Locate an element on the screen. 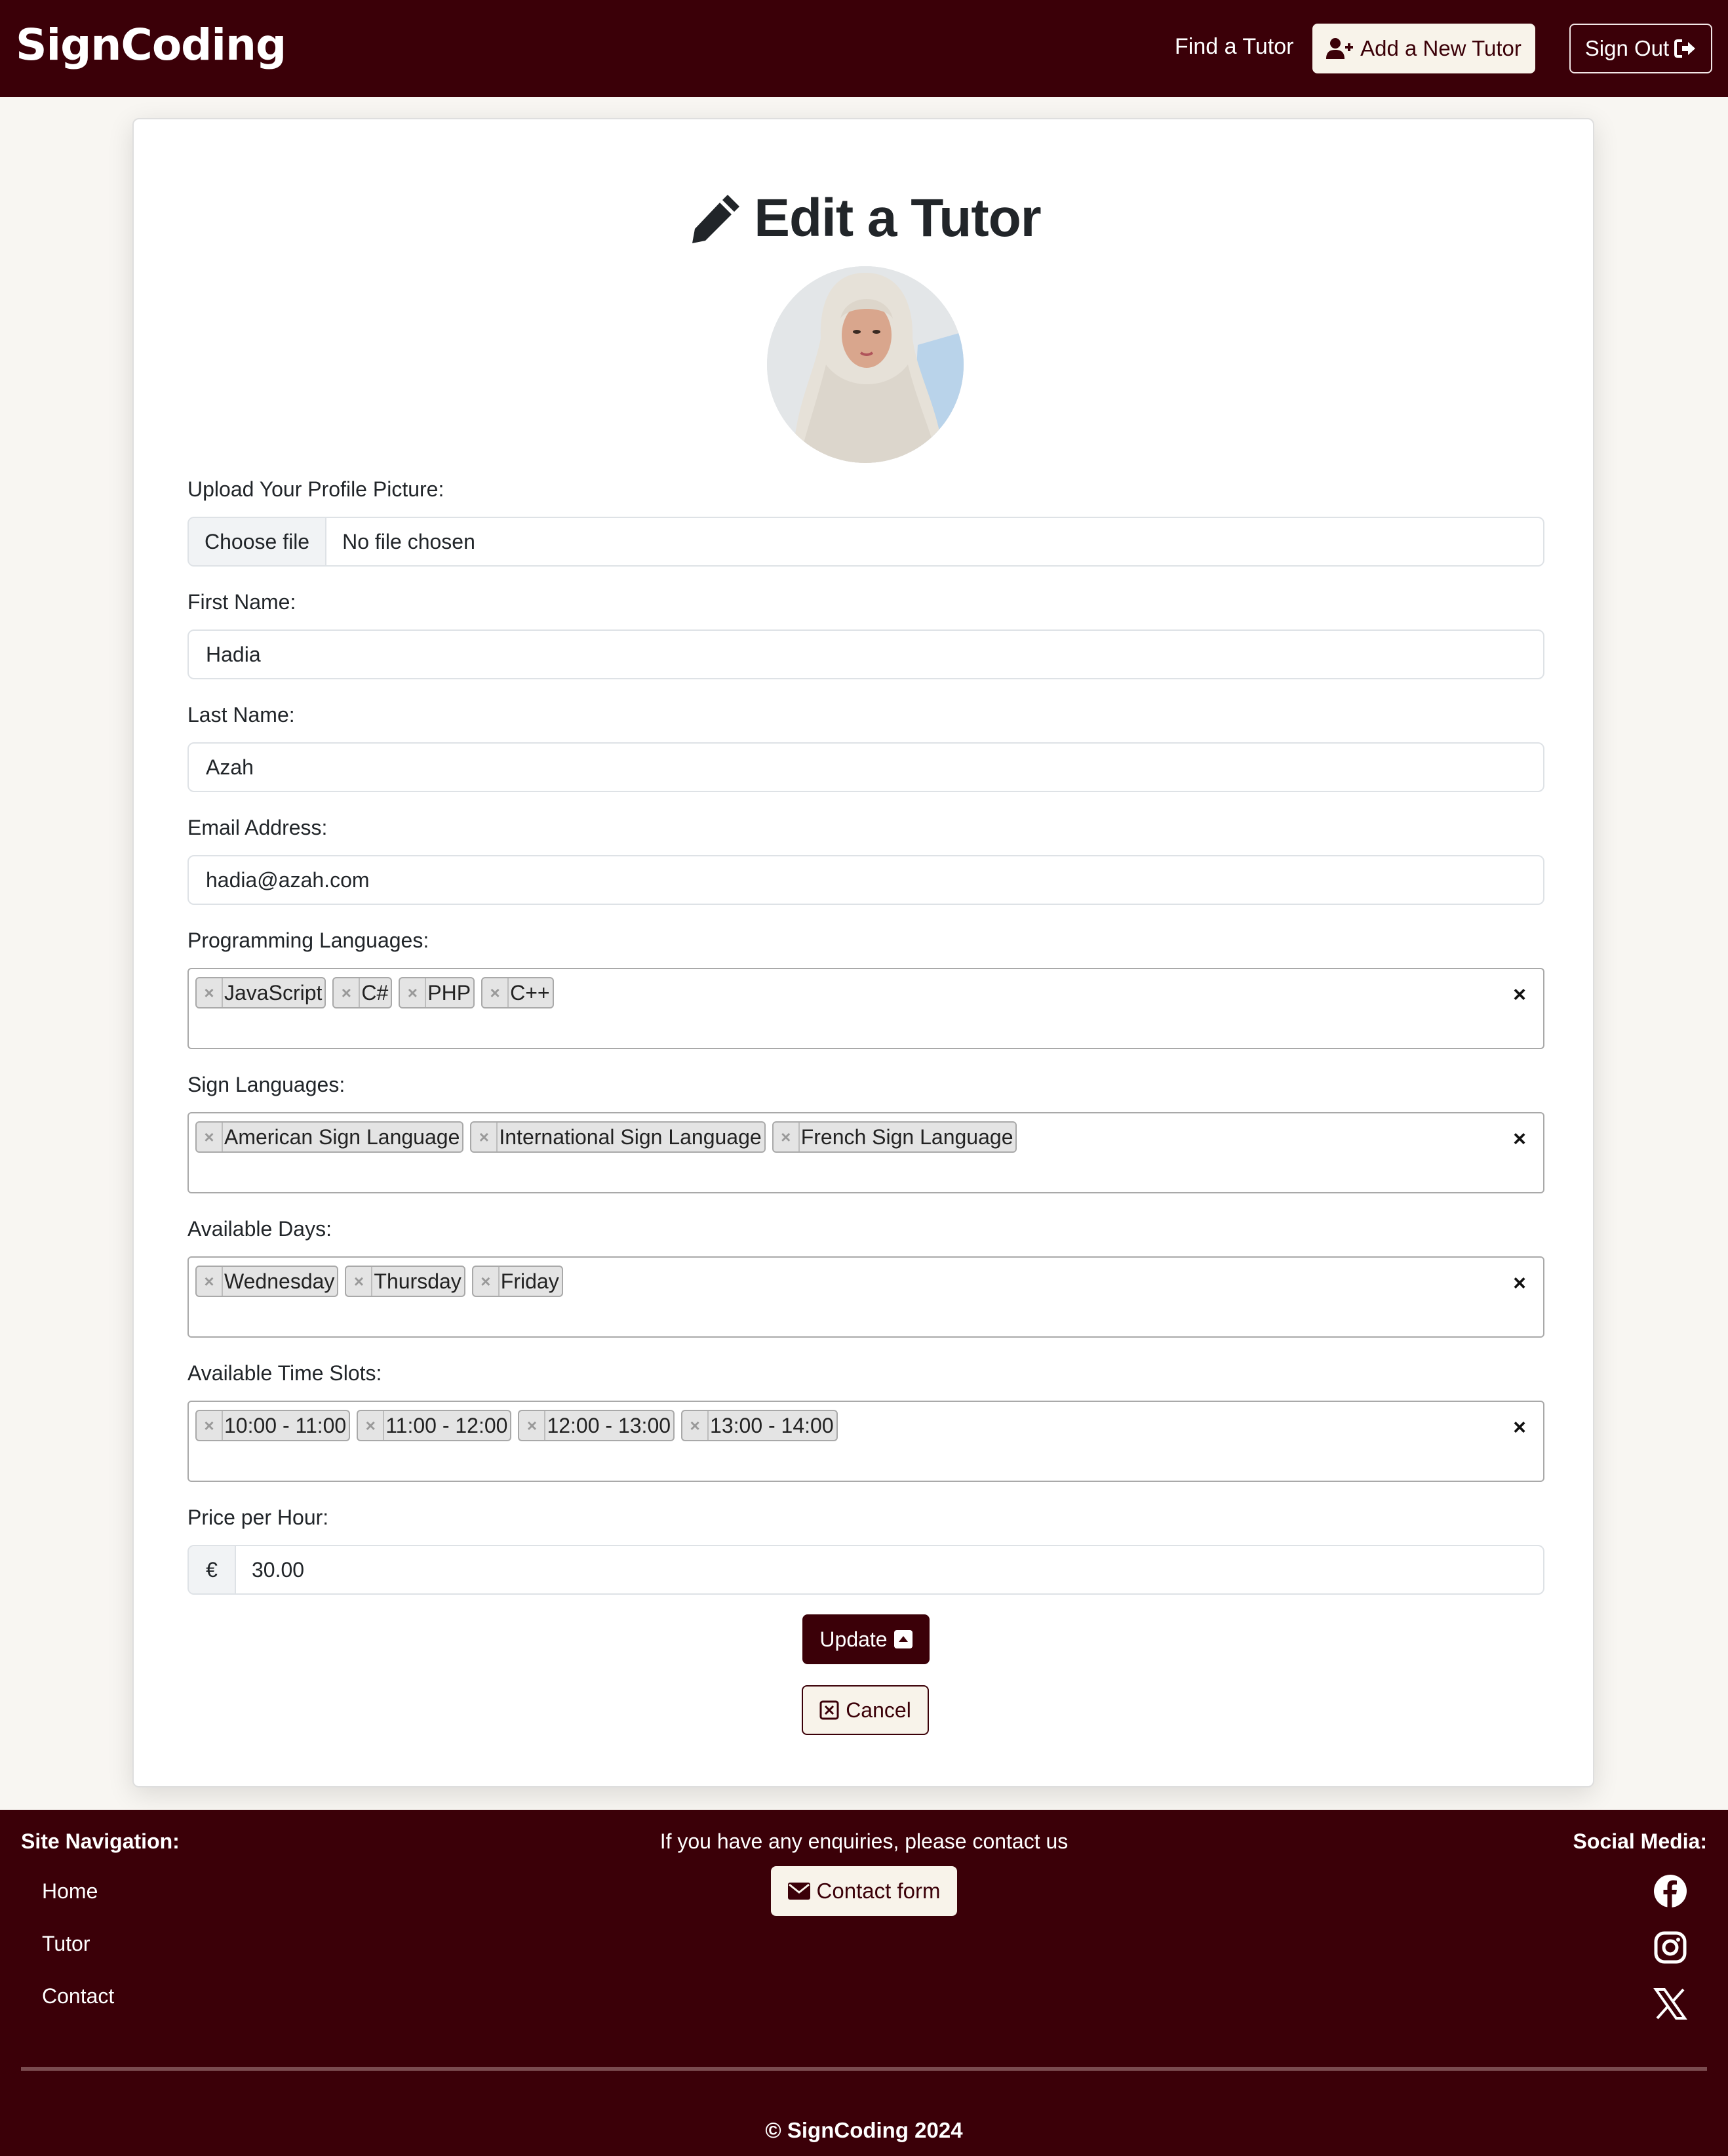  tag-fsl: × French Sign Language is located at coordinates (895, 1137).